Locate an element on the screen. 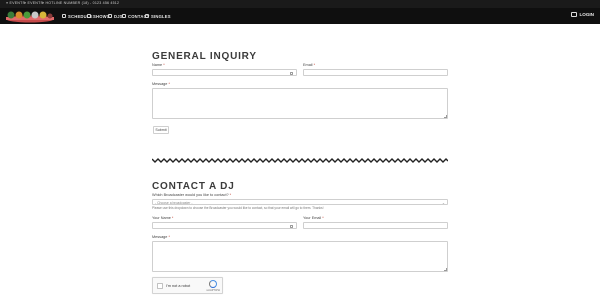 The width and height of the screenshot is (600, 305). email-label: Email * is located at coordinates (309, 65).